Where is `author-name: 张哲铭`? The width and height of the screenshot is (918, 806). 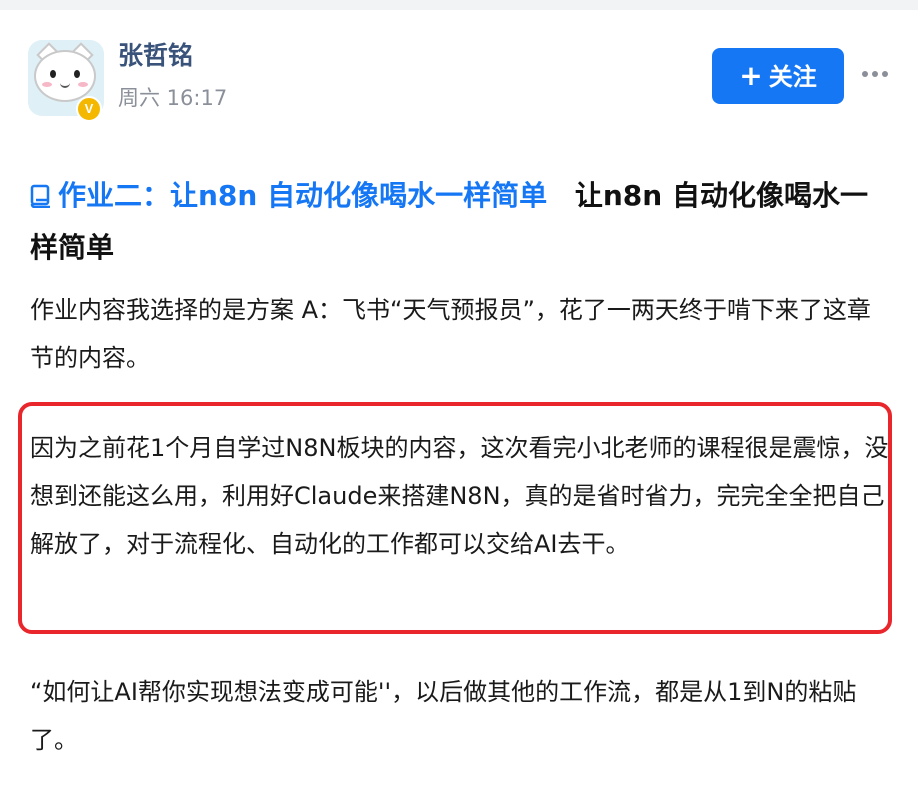
author-name: 张哲铭 is located at coordinates (155, 54).